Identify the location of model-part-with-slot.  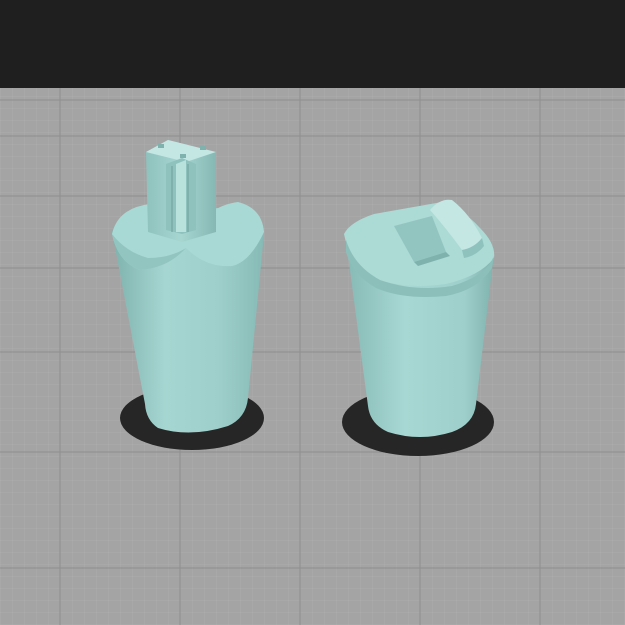
(418, 327).